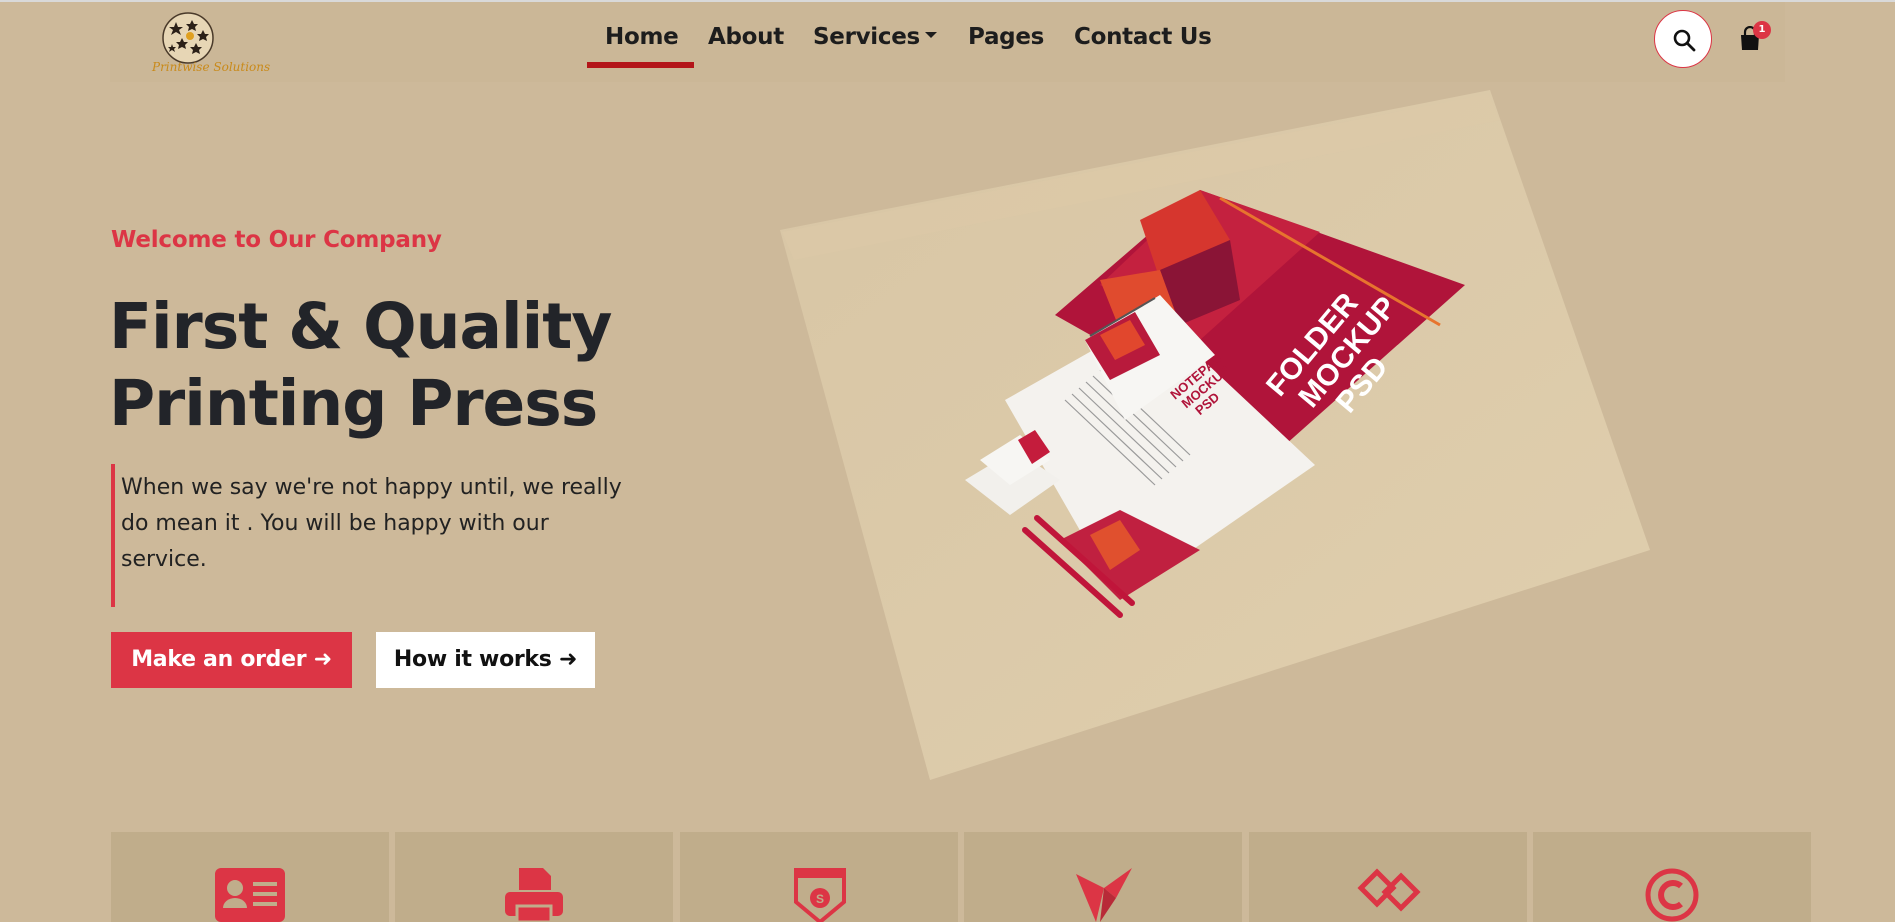 This screenshot has width=1895, height=922. I want to click on origami-icon, so click(1104, 895).